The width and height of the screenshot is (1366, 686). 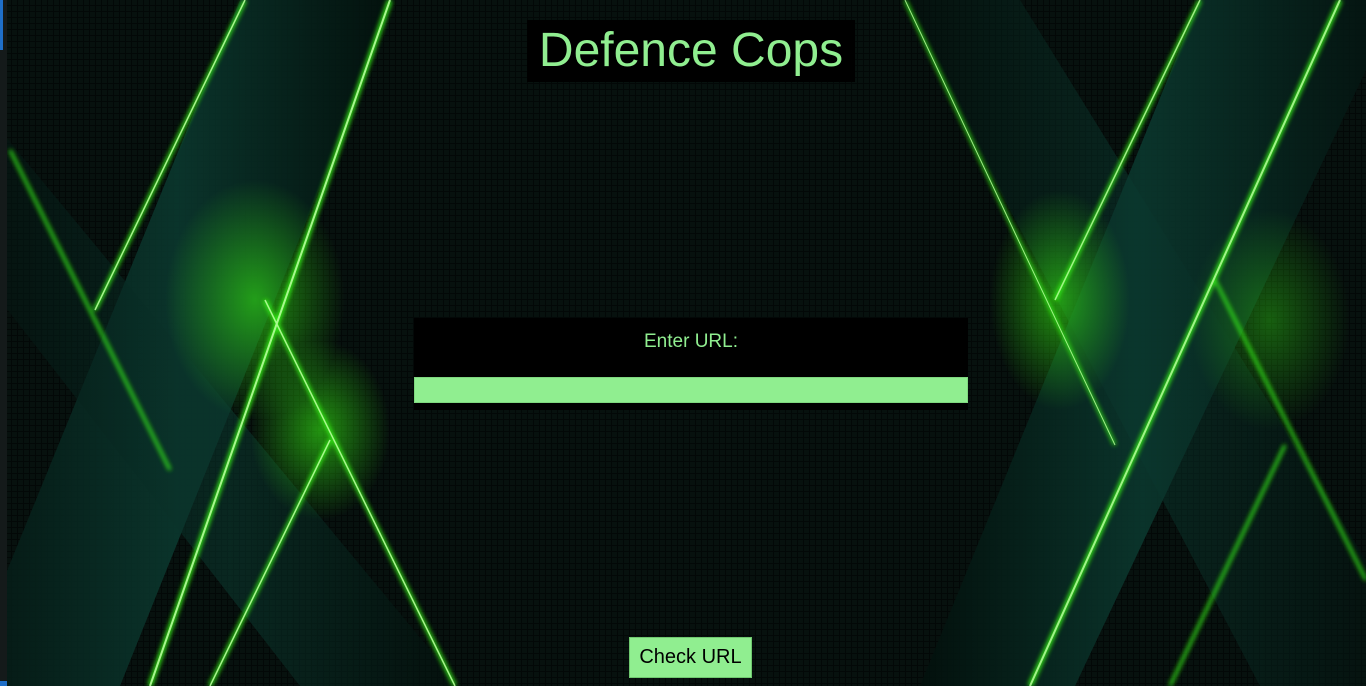 I want to click on window-edge-strip, so click(x=3, y=343).